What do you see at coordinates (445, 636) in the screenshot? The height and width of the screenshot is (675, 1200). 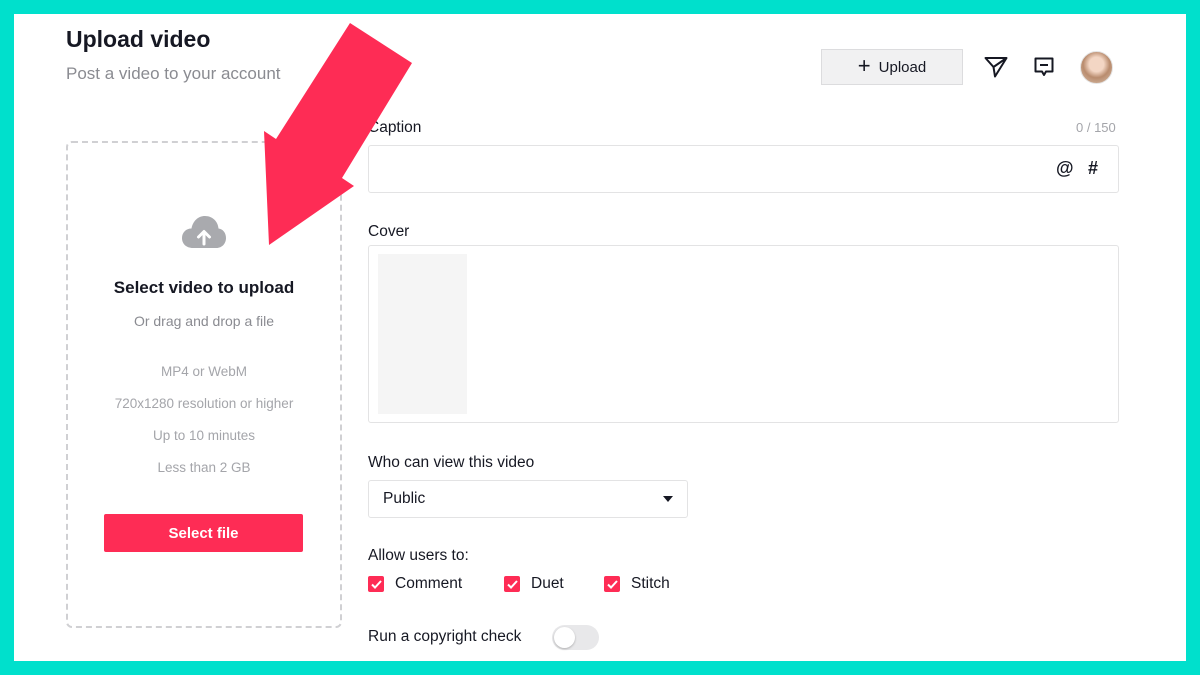 I see `copyright-check-label: Run a copyright check` at bounding box center [445, 636].